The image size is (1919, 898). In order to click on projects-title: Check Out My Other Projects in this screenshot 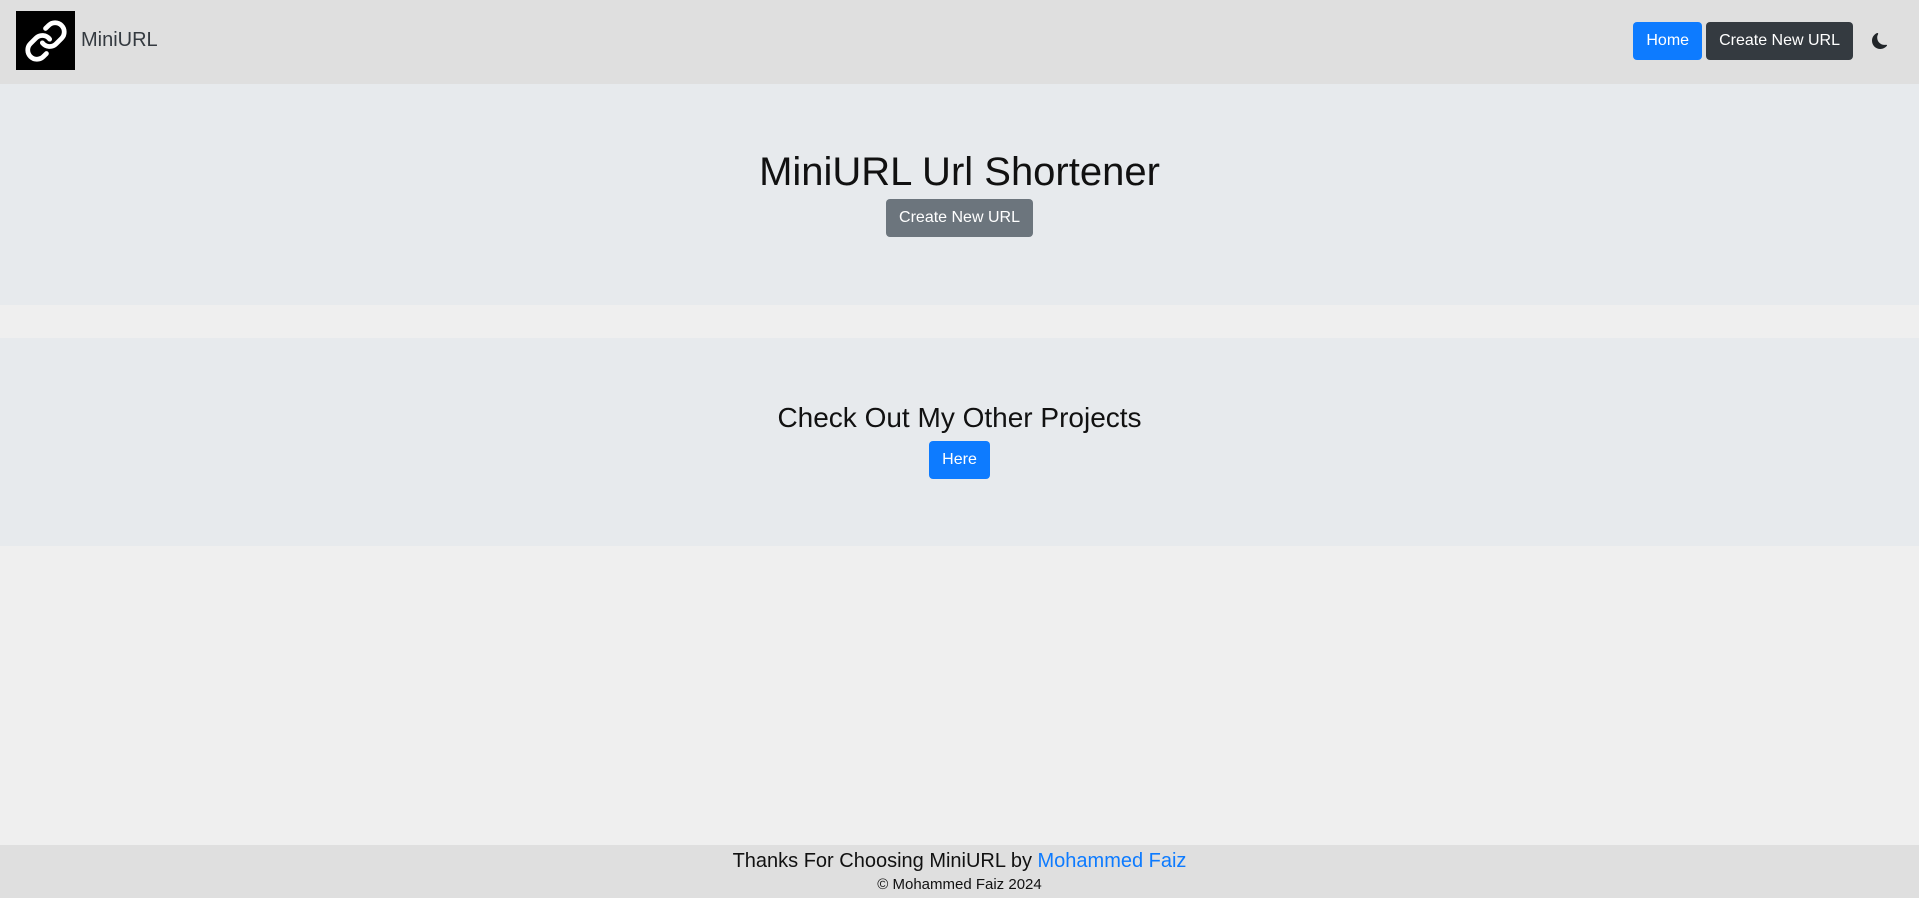, I will do `click(959, 417)`.